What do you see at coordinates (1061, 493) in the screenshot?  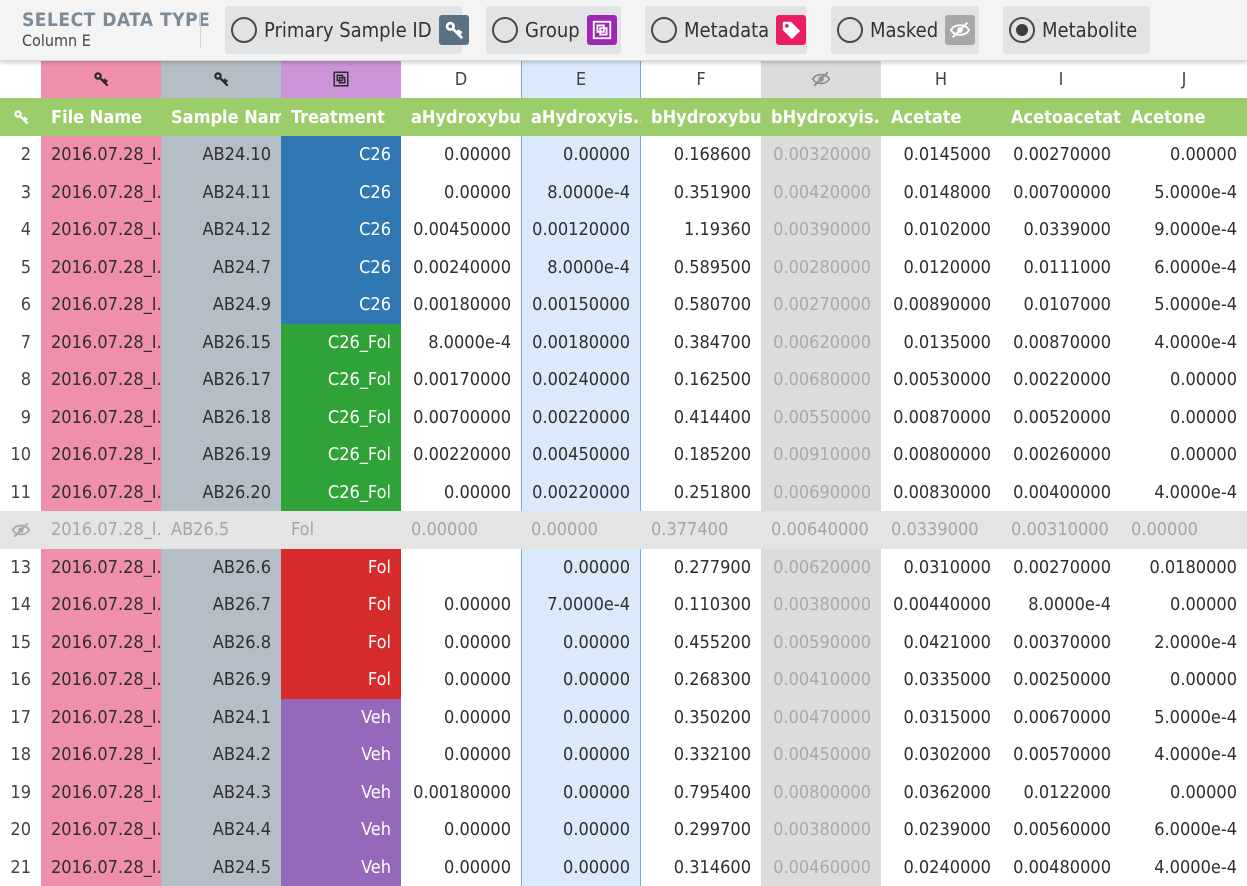 I see `value-cell: 0.00400000` at bounding box center [1061, 493].